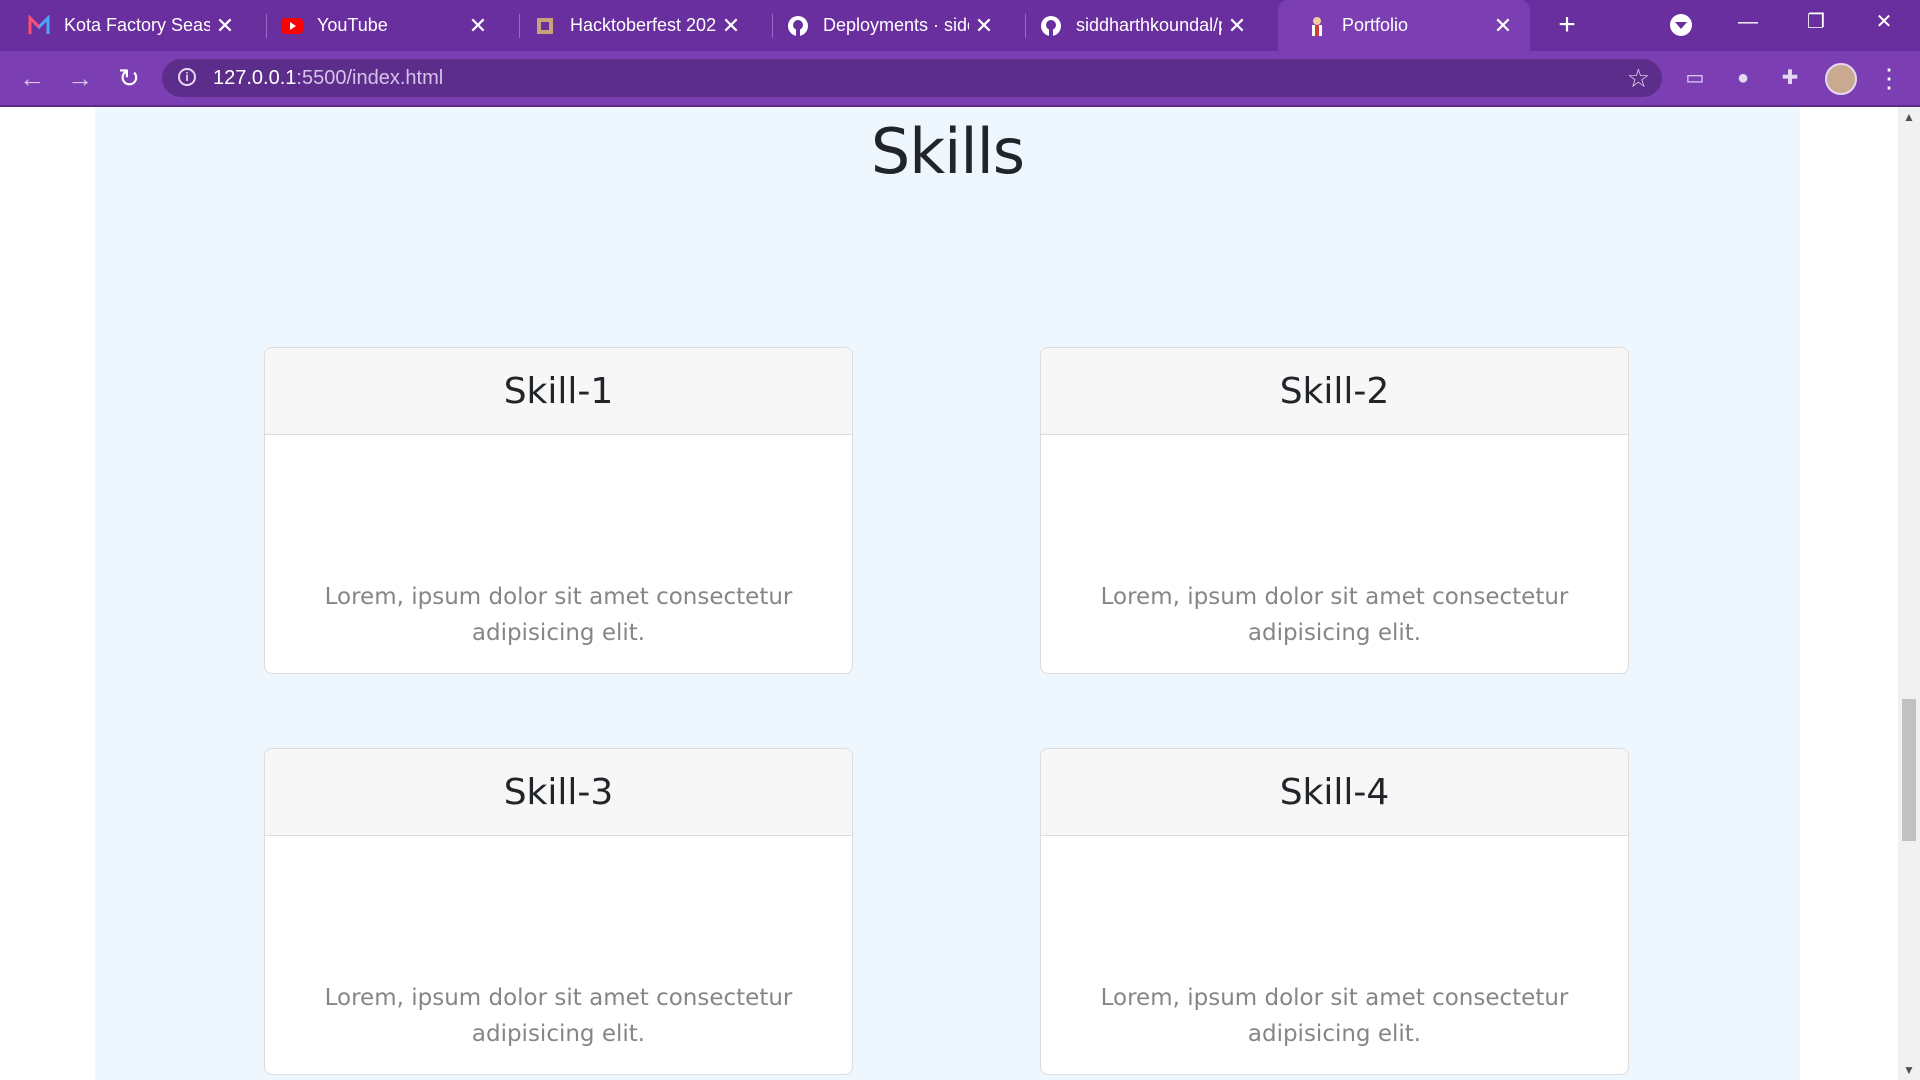 The width and height of the screenshot is (1920, 1080). Describe the element at coordinates (643, 25) in the screenshot. I see `tab-title: Hacktoberfest 2021` at that location.